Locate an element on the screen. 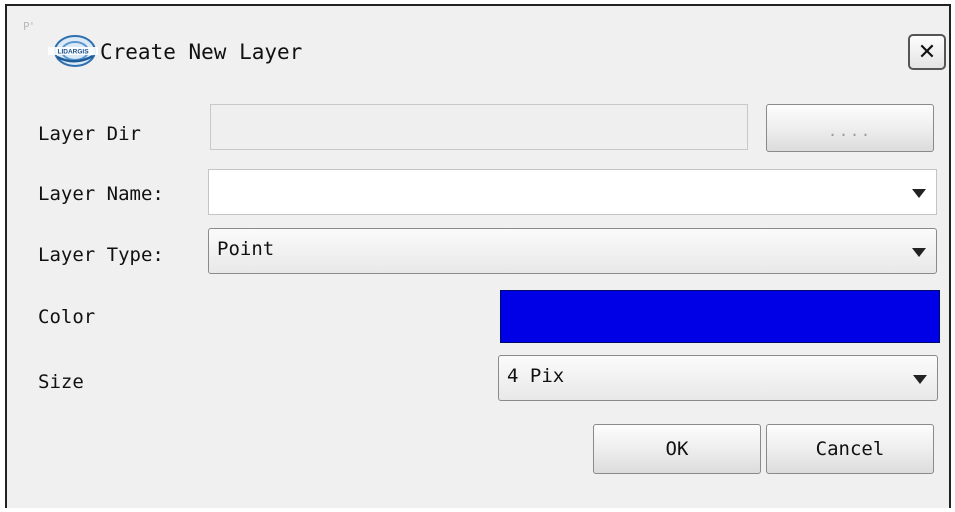 The image size is (955, 512). layer-name-label: Layer Name: is located at coordinates (101, 194).